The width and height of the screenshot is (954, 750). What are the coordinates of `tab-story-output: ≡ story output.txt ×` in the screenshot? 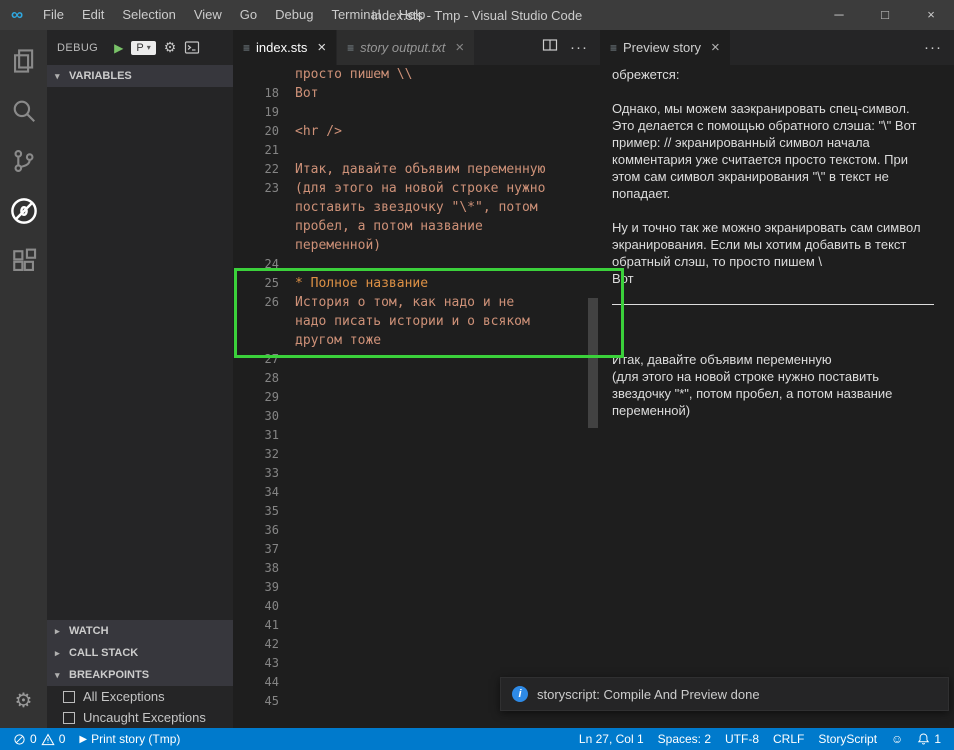 It's located at (406, 47).